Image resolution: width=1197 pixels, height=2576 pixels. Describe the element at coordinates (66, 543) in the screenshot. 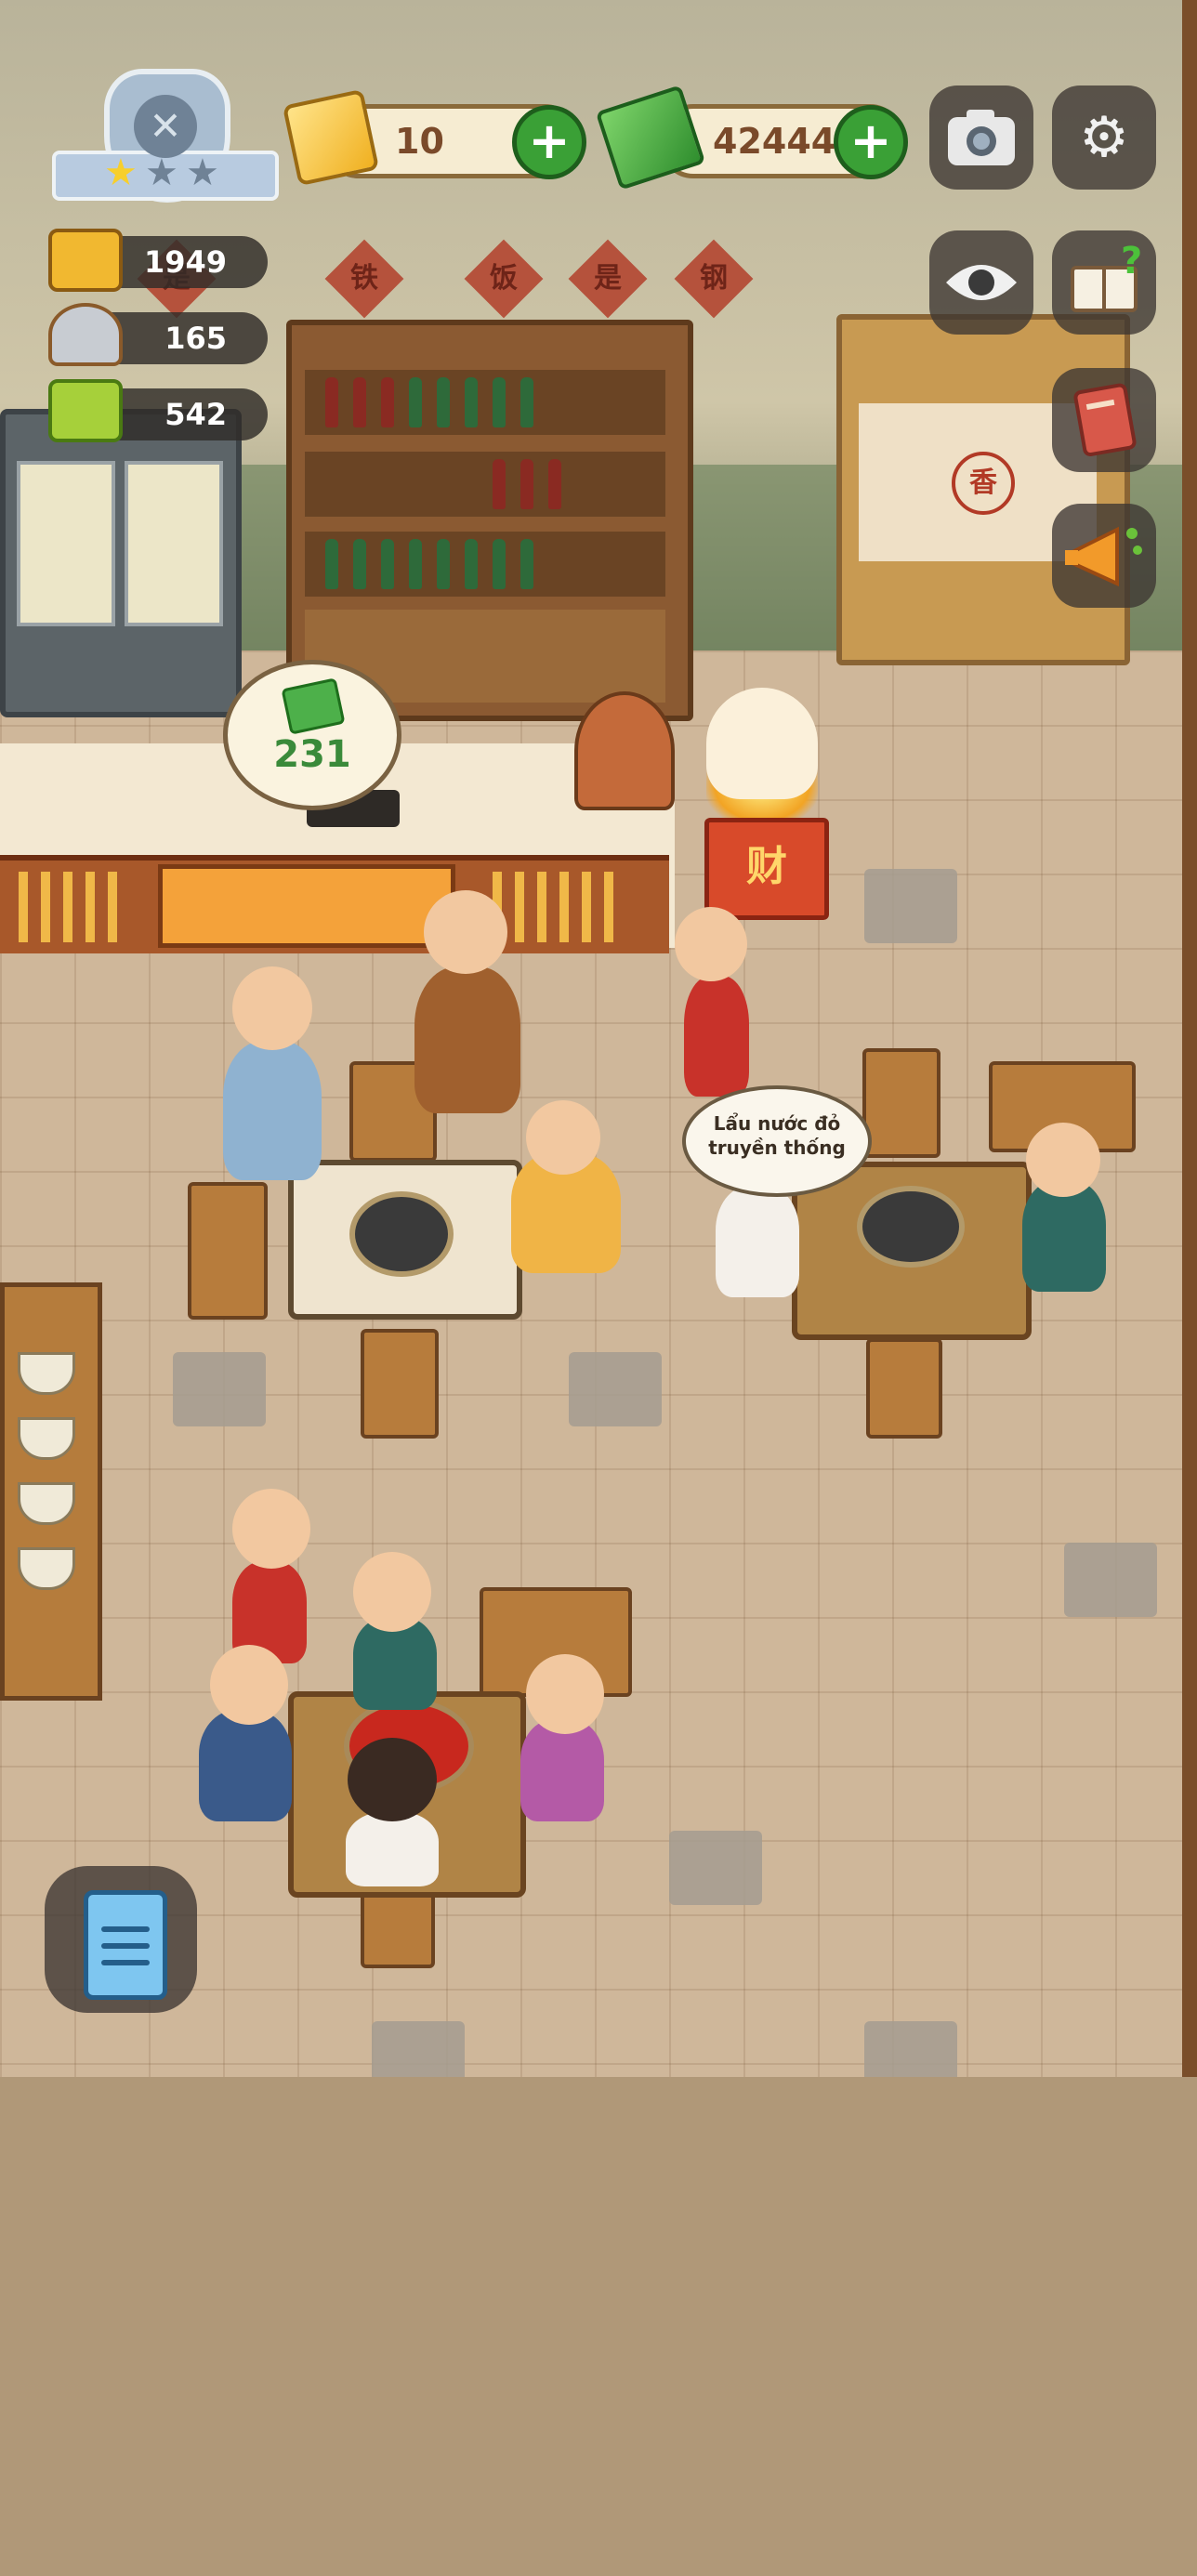

I see `fridge-glass` at that location.